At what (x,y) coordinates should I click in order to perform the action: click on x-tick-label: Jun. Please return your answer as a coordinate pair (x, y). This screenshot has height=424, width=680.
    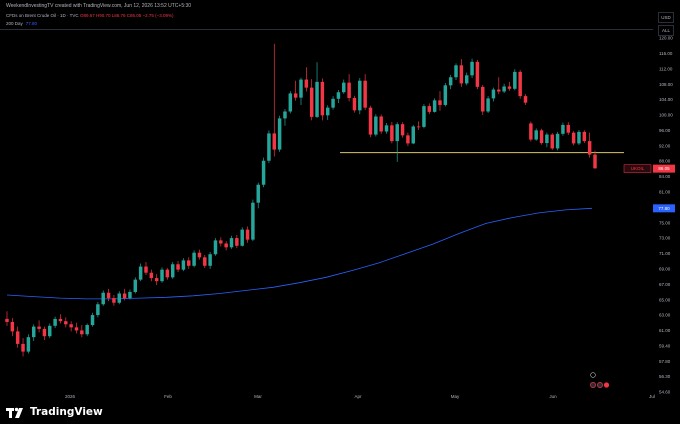
    Looking at the image, I should click on (553, 396).